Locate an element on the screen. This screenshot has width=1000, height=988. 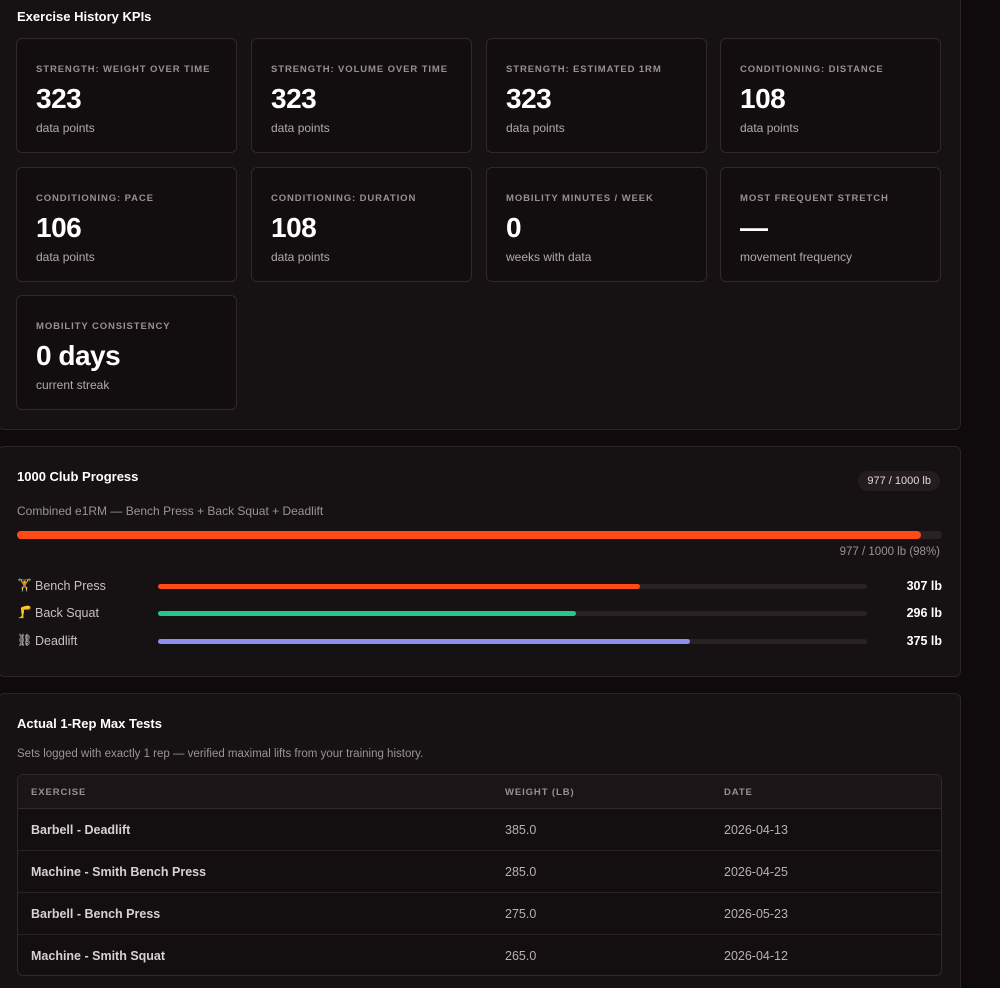
cell-date: 2026-04-13 is located at coordinates (756, 830).